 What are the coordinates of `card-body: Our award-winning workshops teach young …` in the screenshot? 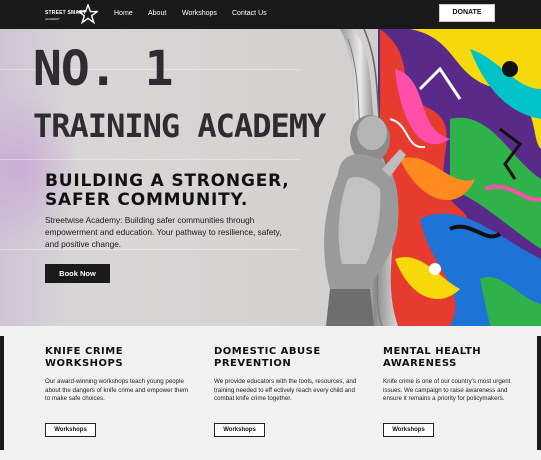 It's located at (117, 390).